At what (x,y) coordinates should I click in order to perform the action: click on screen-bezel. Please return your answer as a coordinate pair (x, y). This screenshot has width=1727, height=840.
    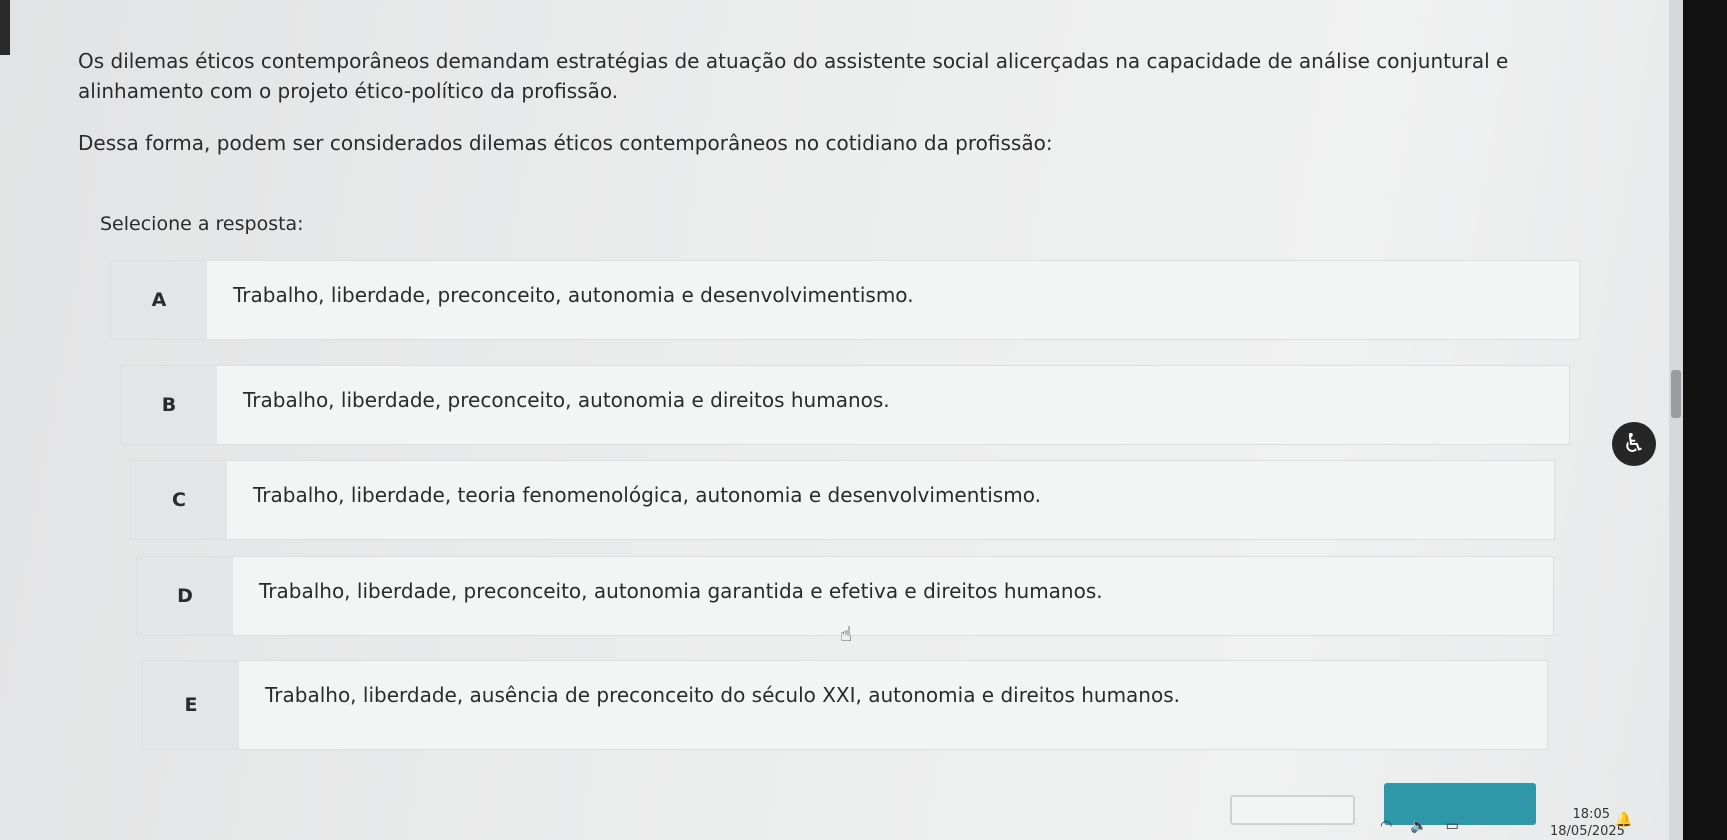
    Looking at the image, I should click on (1705, 420).